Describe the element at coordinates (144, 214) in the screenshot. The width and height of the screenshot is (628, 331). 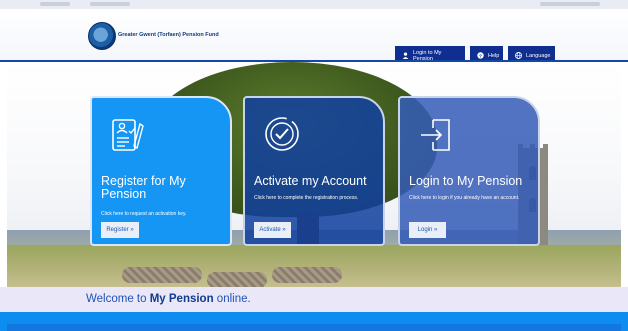
I see `register-text: Click here to request an activation key.` at that location.